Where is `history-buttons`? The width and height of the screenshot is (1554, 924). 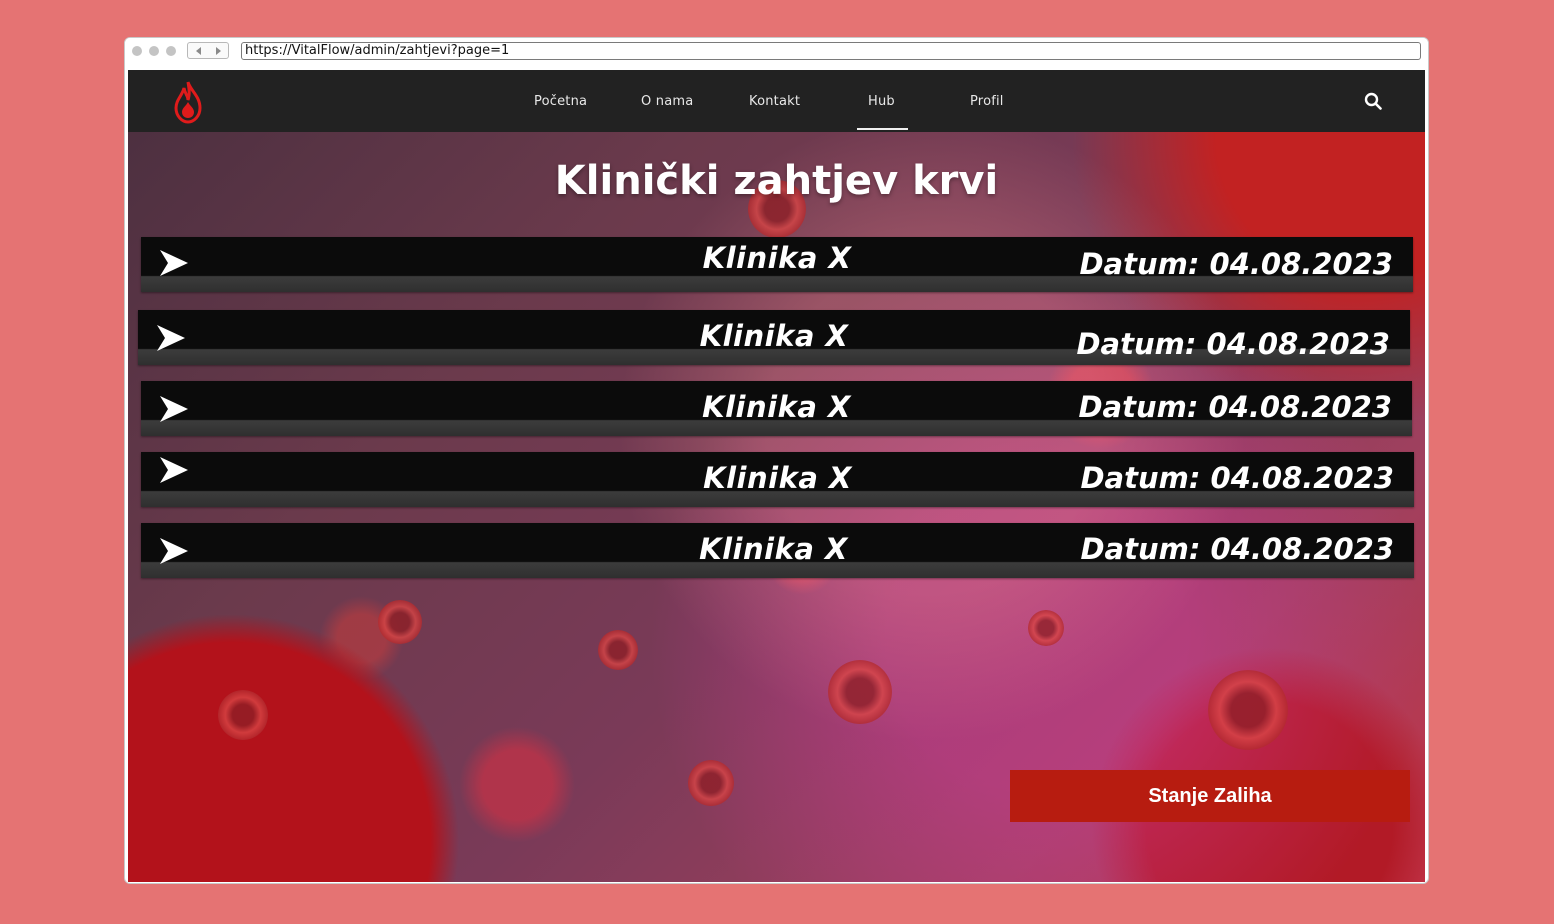
history-buttons is located at coordinates (208, 50).